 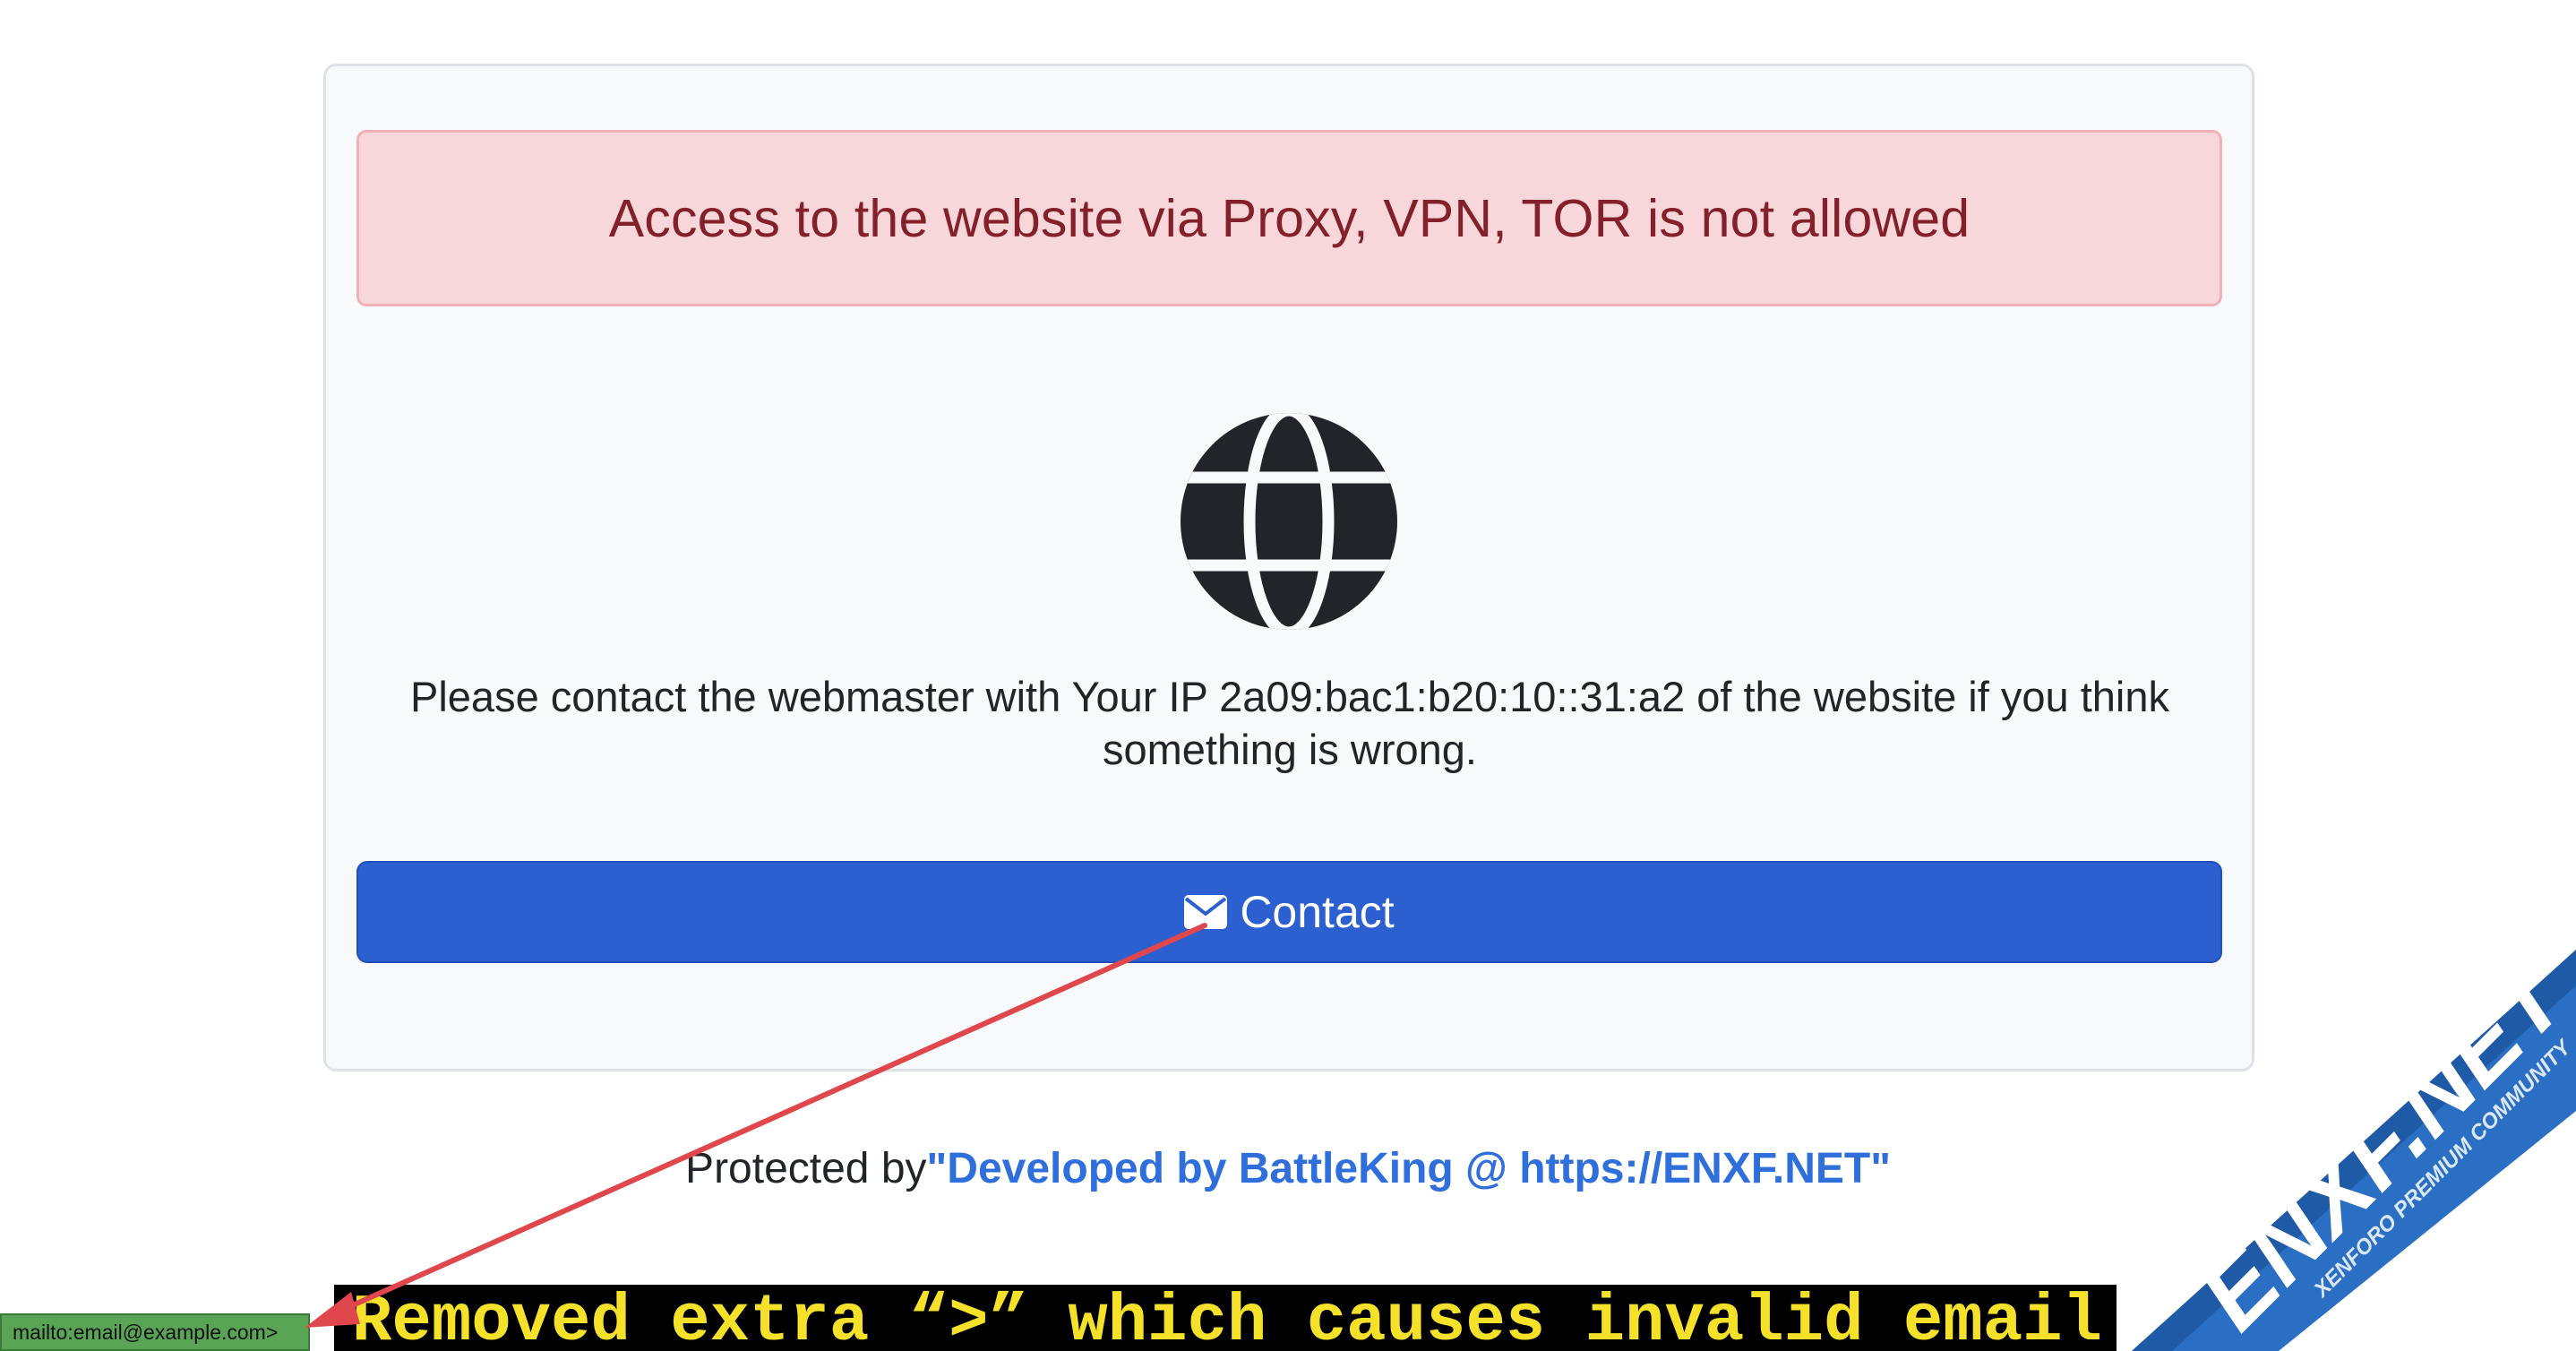 I want to click on watermark-ribbon: ENXF.NET XENFORO PREMIUM COMMUNITY, so click(x=2354, y=1124).